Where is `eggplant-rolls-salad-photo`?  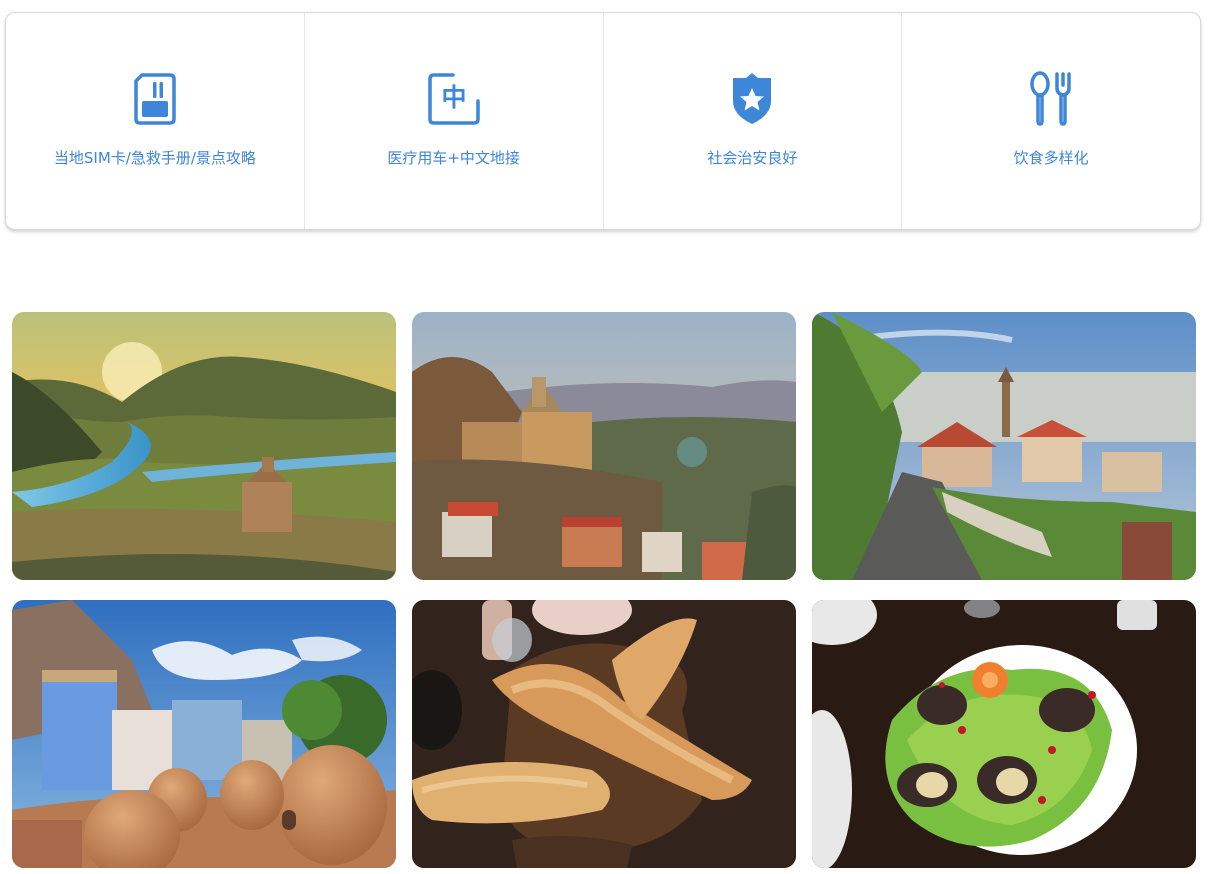 eggplant-rolls-salad-photo is located at coordinates (1004, 734).